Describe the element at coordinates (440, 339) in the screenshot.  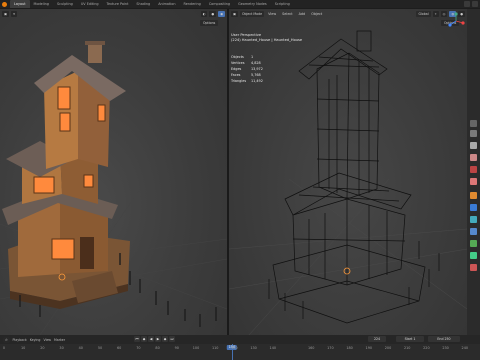
I see `end-label: End` at that location.